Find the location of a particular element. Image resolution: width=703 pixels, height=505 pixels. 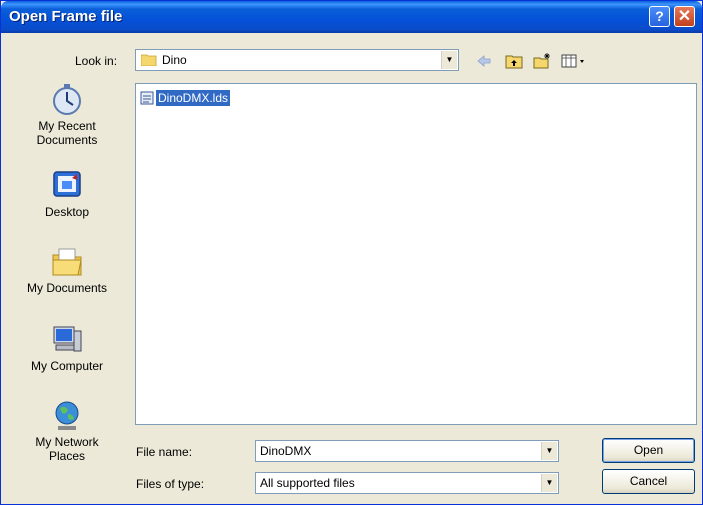

up-folder-icon is located at coordinates (514, 61).